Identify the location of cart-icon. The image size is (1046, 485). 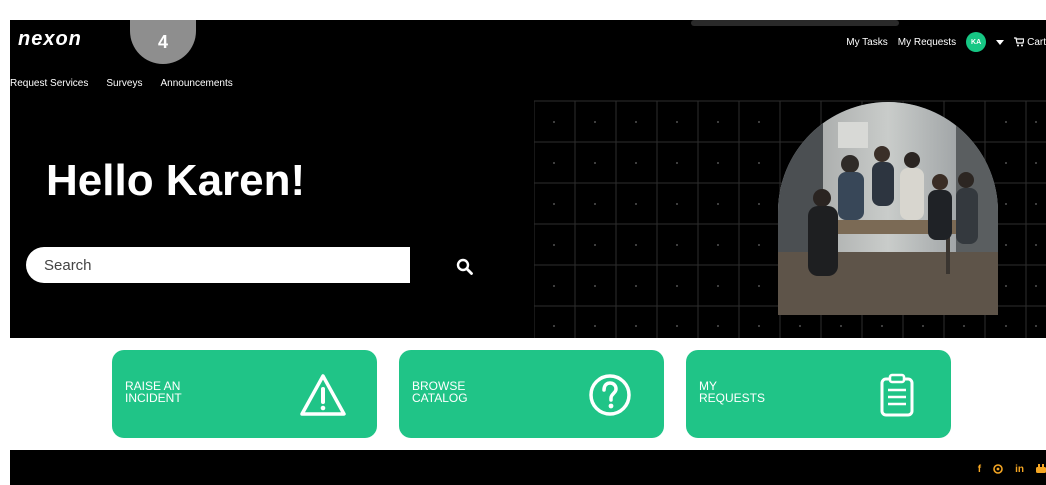
(1019, 42).